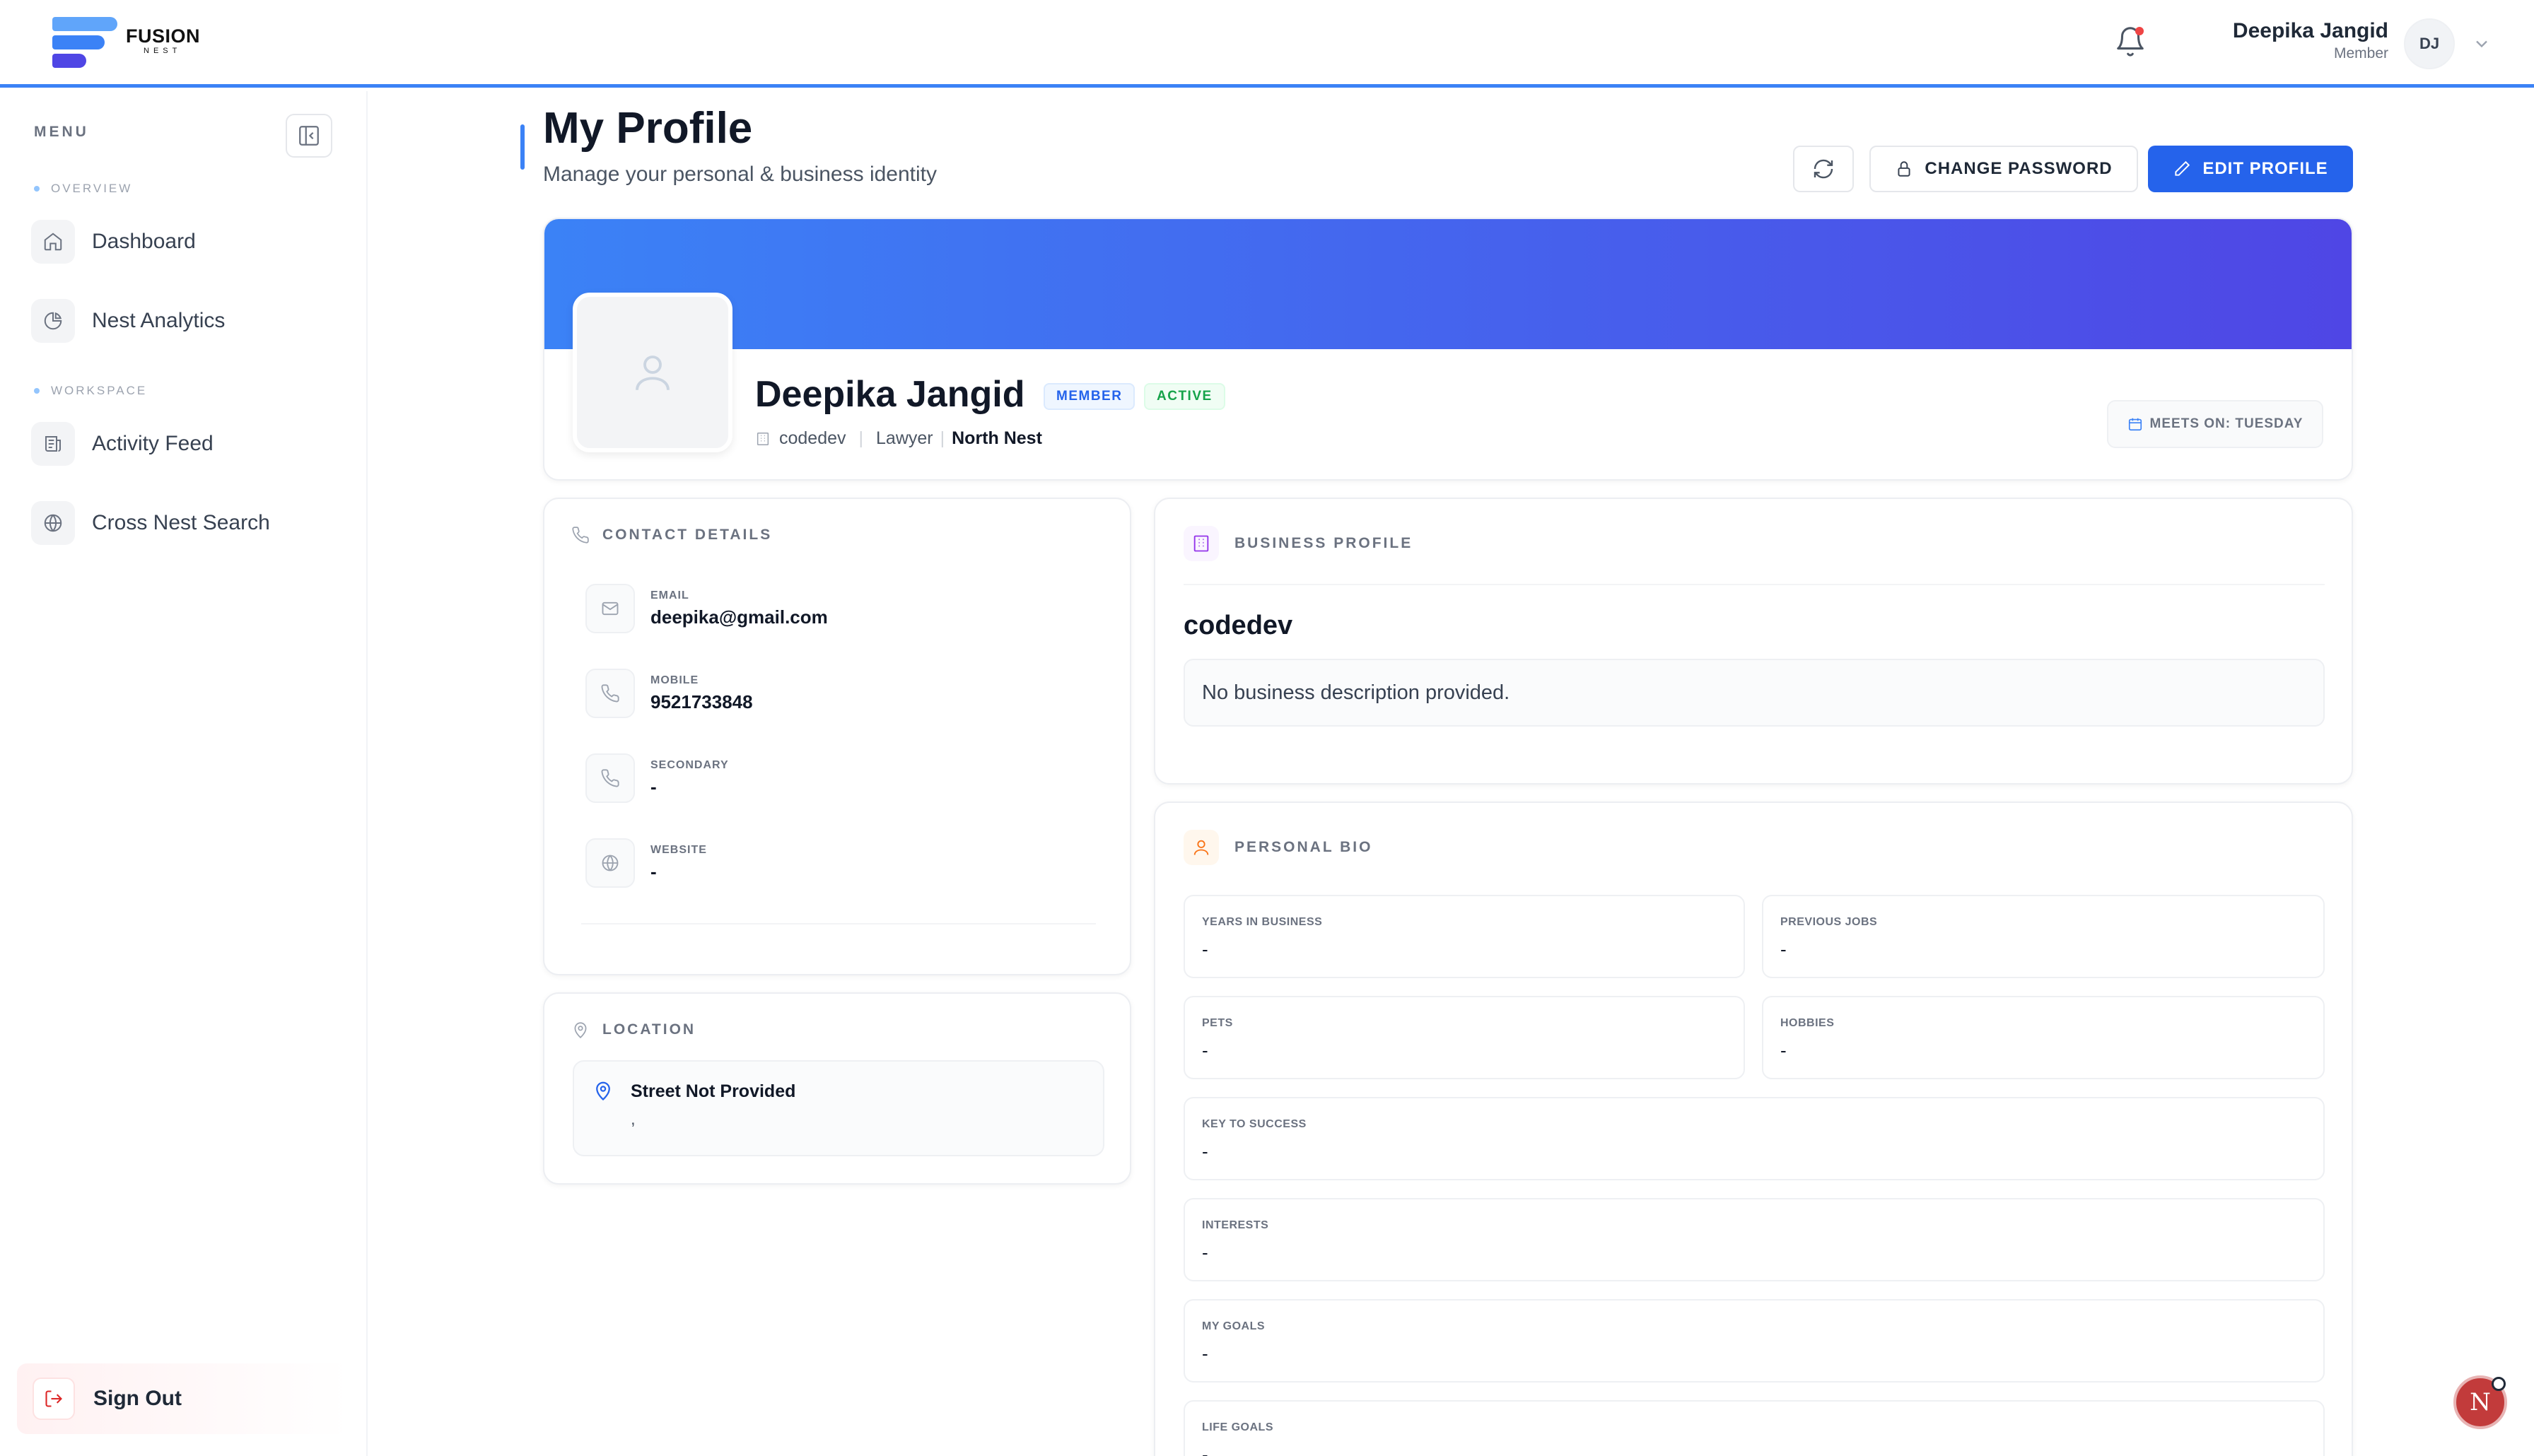  I want to click on business-description-box: No business description provided., so click(1754, 693).